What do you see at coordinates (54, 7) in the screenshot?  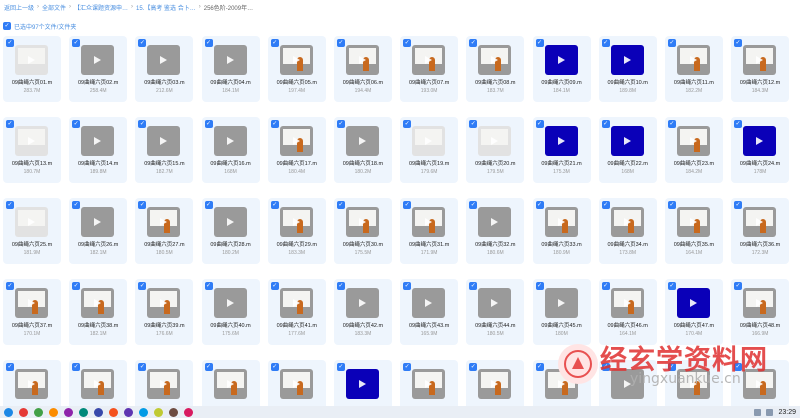 I see `breadcrumb-item: 全部文件` at bounding box center [54, 7].